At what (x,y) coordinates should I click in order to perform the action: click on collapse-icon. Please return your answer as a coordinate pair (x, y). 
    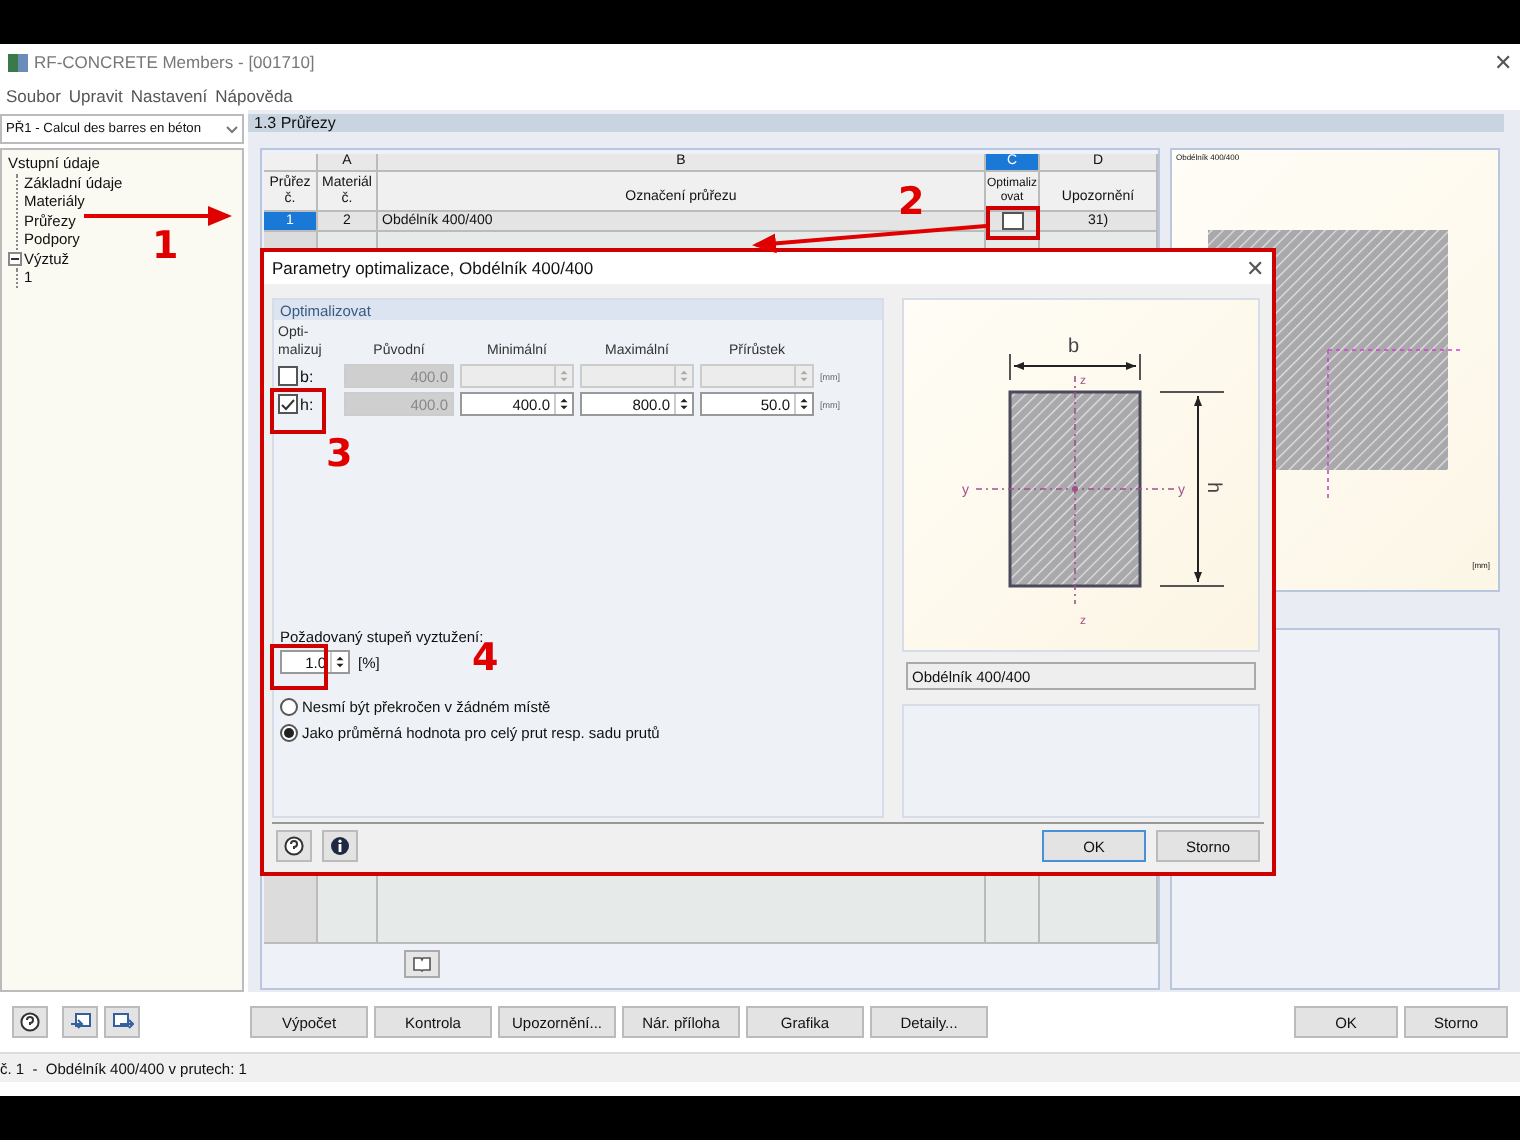
    Looking at the image, I should click on (15, 258).